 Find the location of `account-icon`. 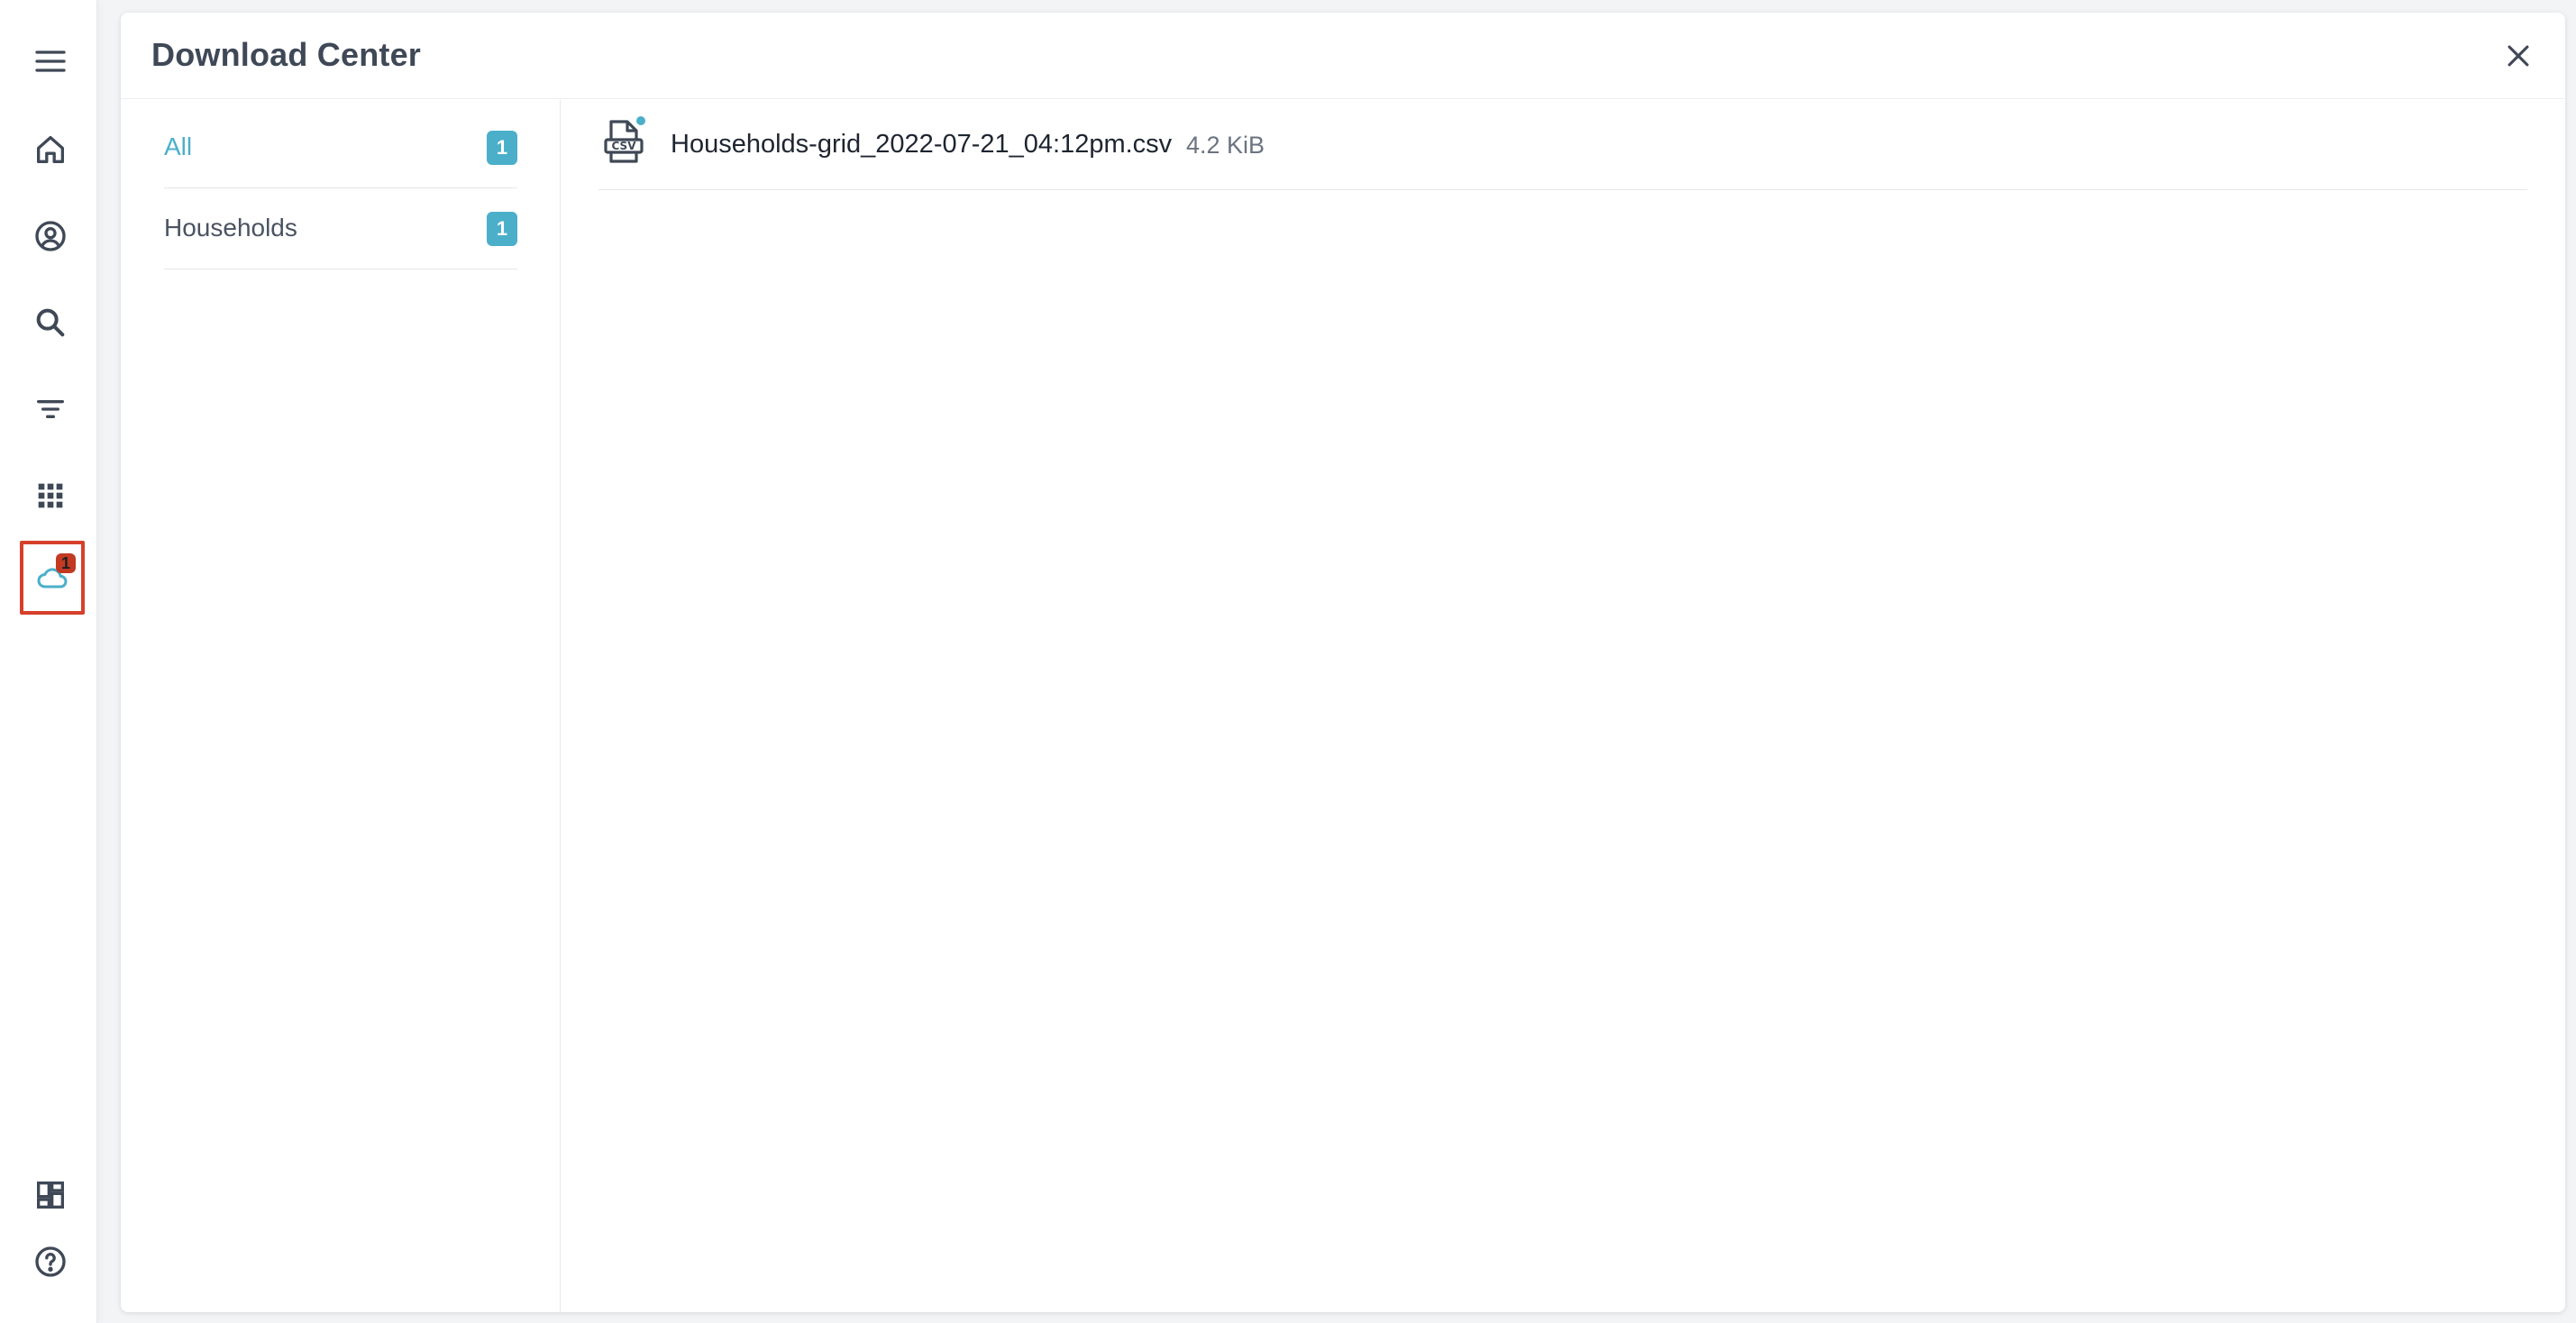

account-icon is located at coordinates (50, 236).